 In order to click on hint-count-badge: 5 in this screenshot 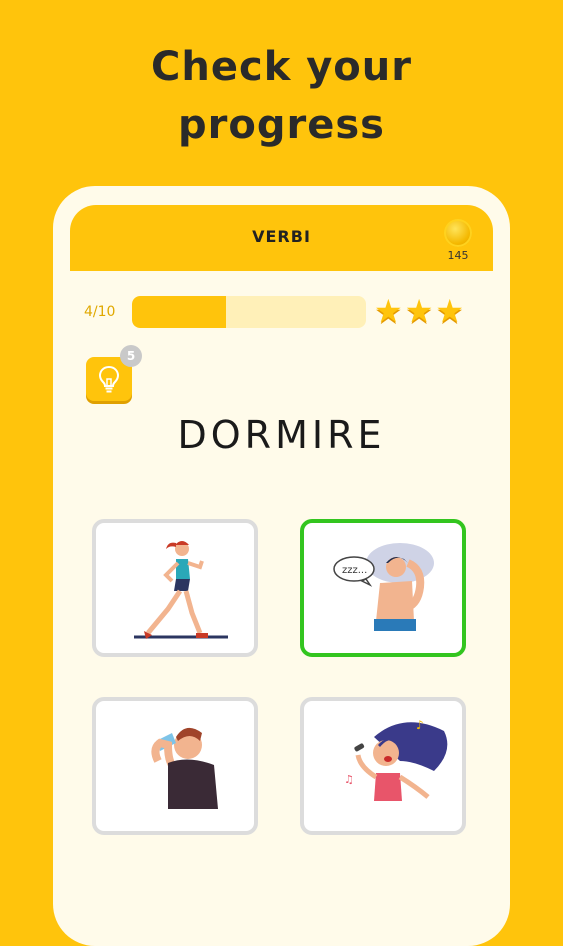, I will do `click(131, 356)`.